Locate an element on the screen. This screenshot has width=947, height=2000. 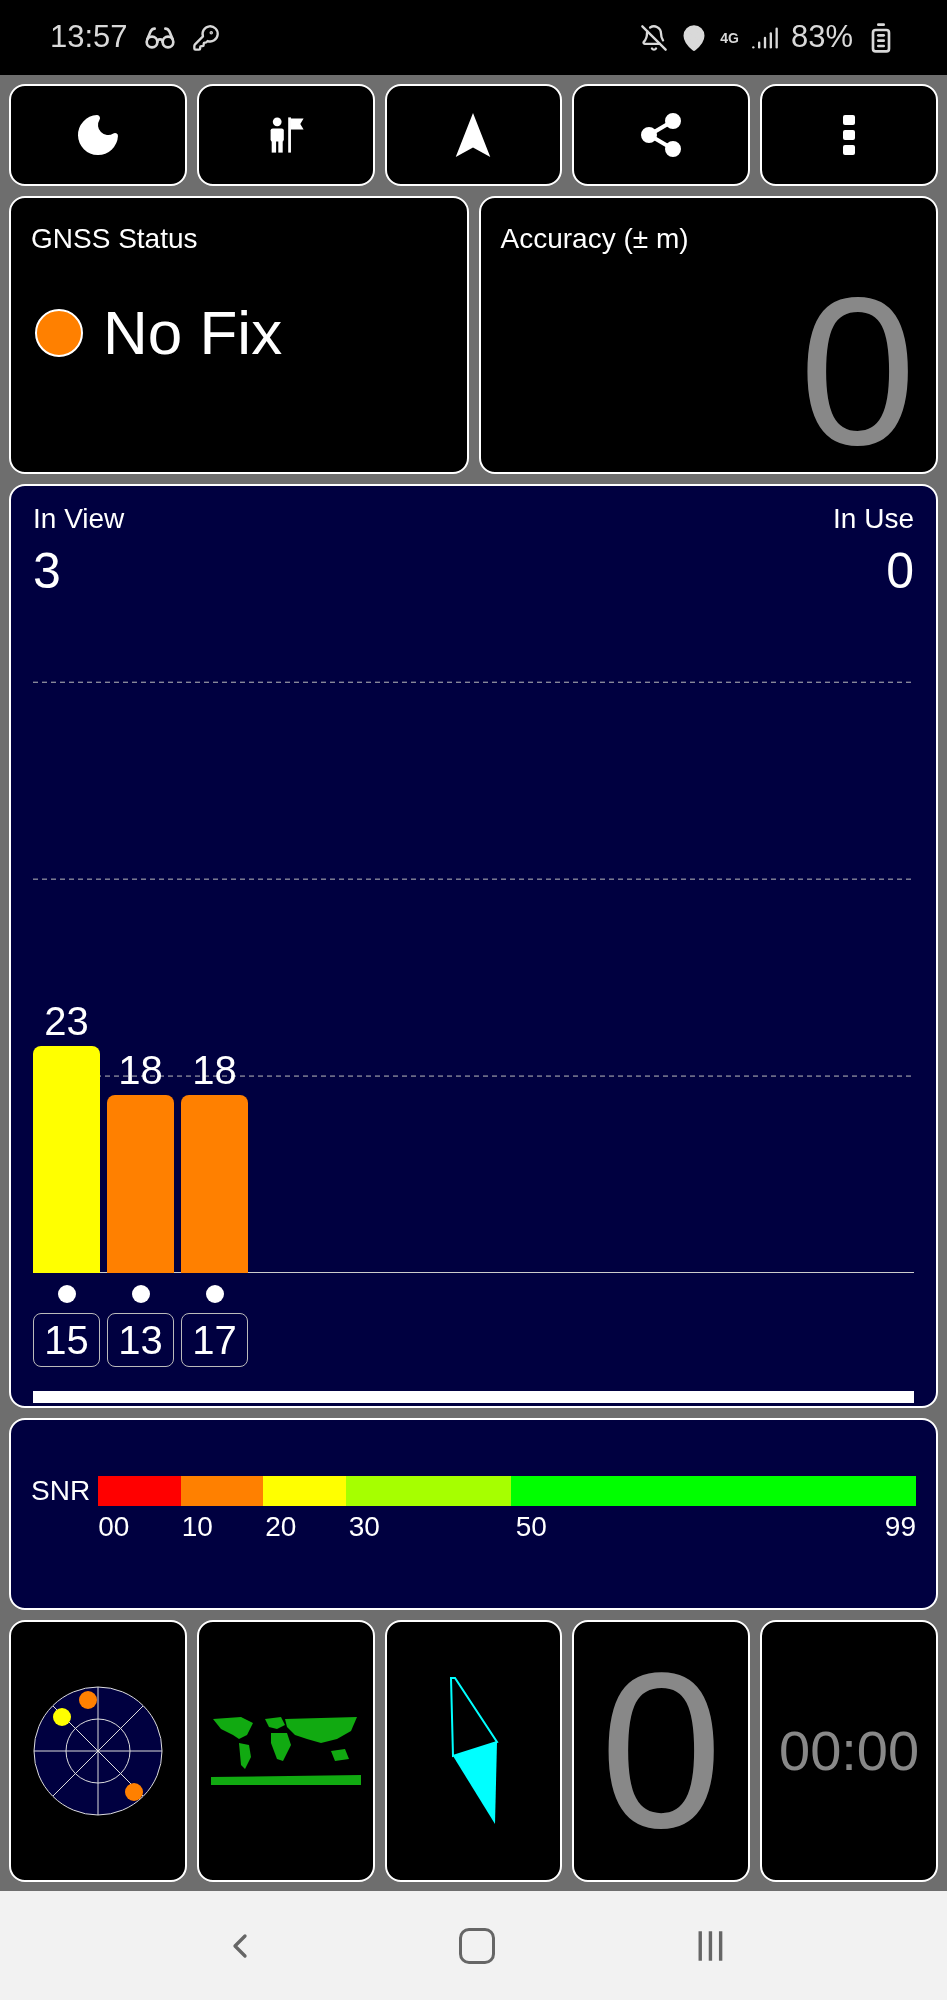
network-type: 4G is located at coordinates (729, 37).